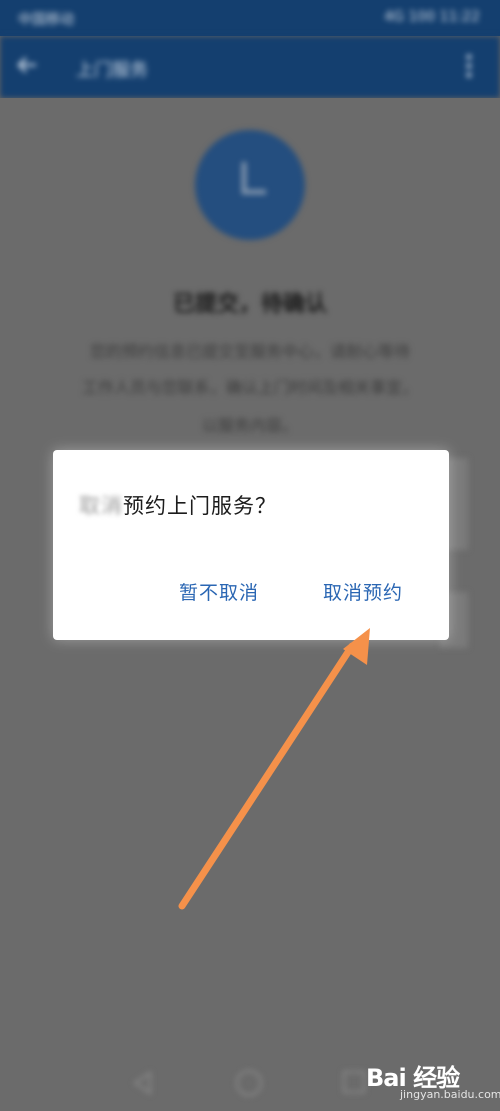 Image resolution: width=500 pixels, height=1111 pixels. What do you see at coordinates (249, 425) in the screenshot?
I see `status-description-line-3: 以服务内容。` at bounding box center [249, 425].